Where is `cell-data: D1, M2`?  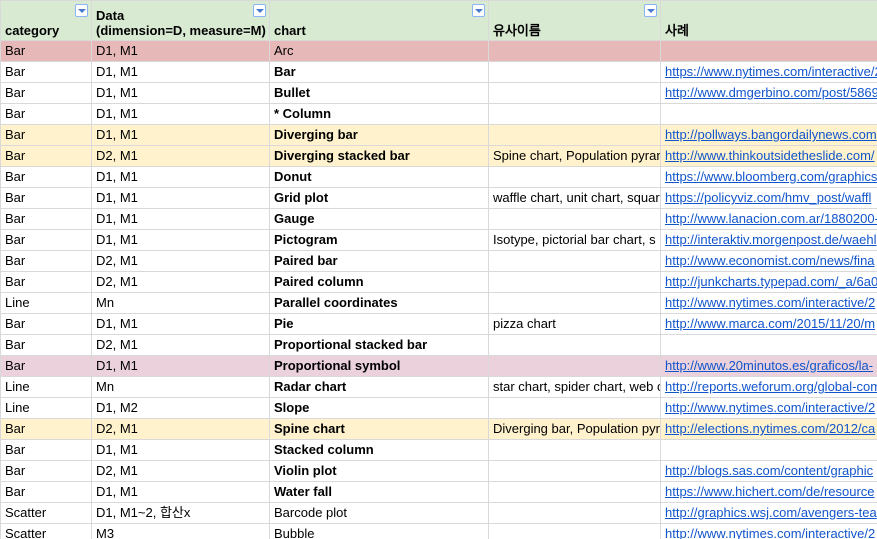
cell-data: D1, M2 is located at coordinates (180, 408).